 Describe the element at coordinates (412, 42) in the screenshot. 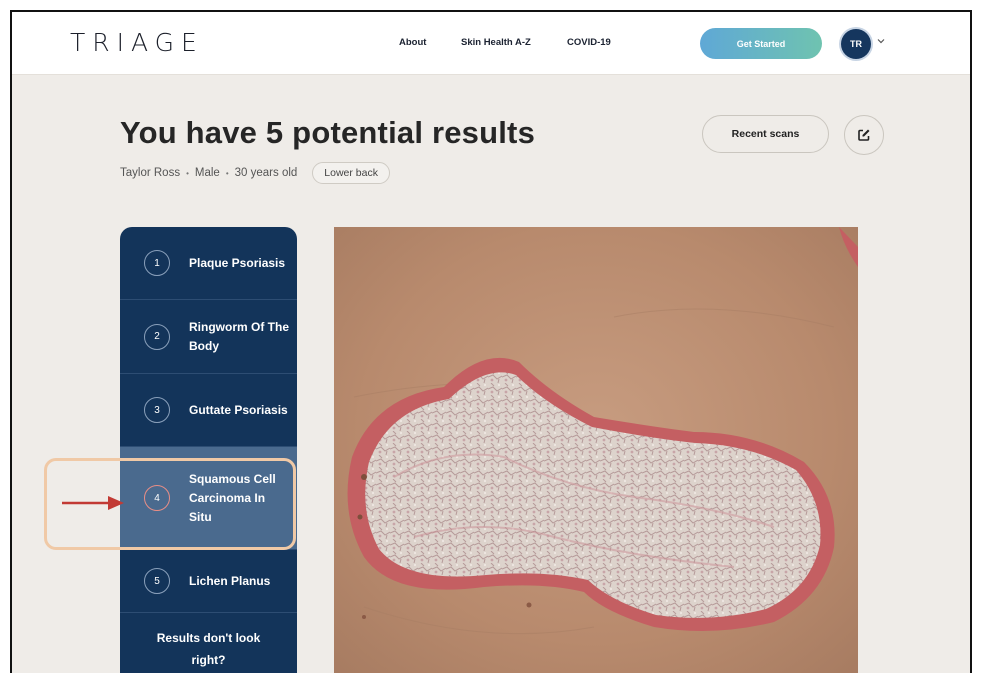

I see `nav-about-link: About` at that location.